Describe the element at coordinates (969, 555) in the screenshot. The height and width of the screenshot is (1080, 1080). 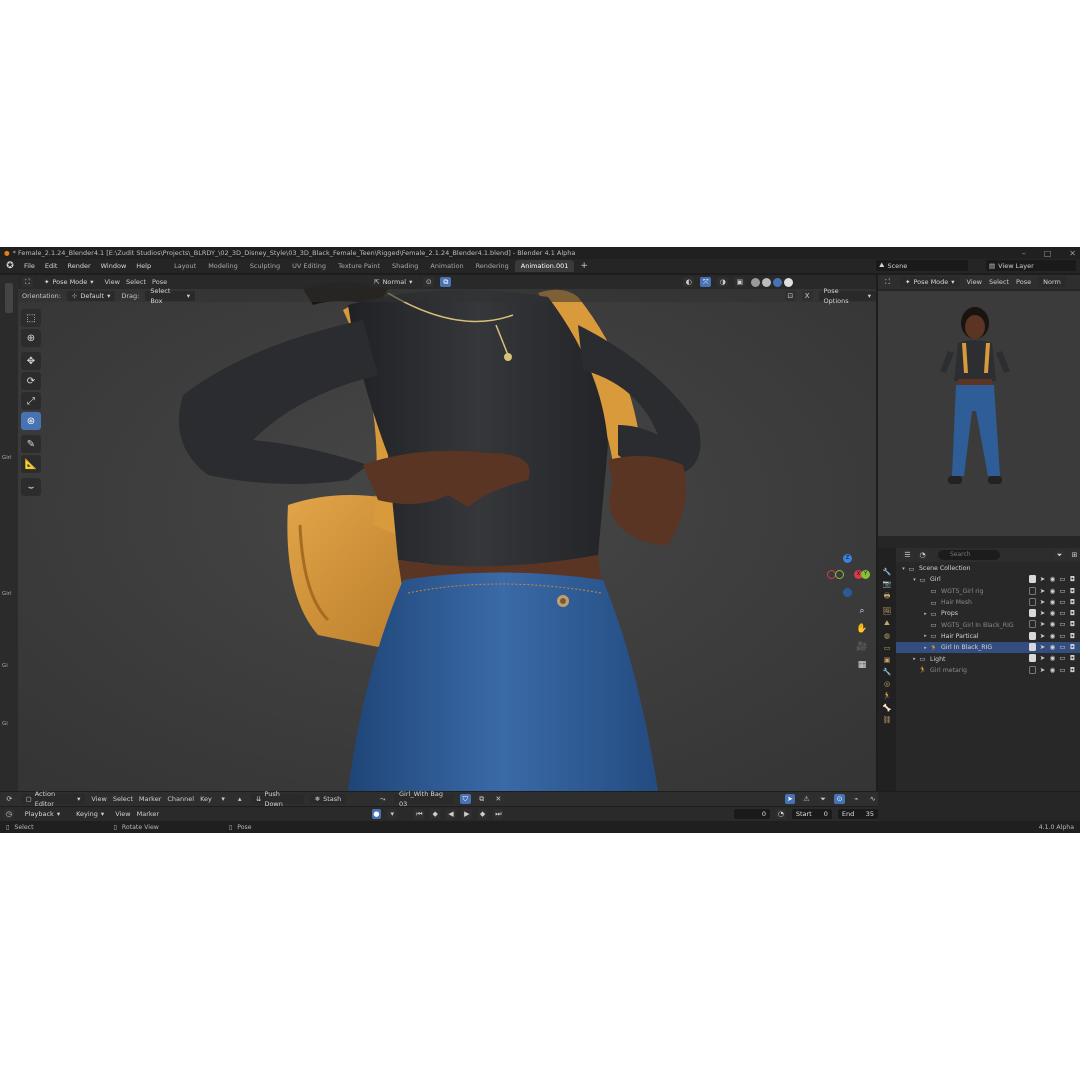
I see `outliner-search-input: Search` at that location.